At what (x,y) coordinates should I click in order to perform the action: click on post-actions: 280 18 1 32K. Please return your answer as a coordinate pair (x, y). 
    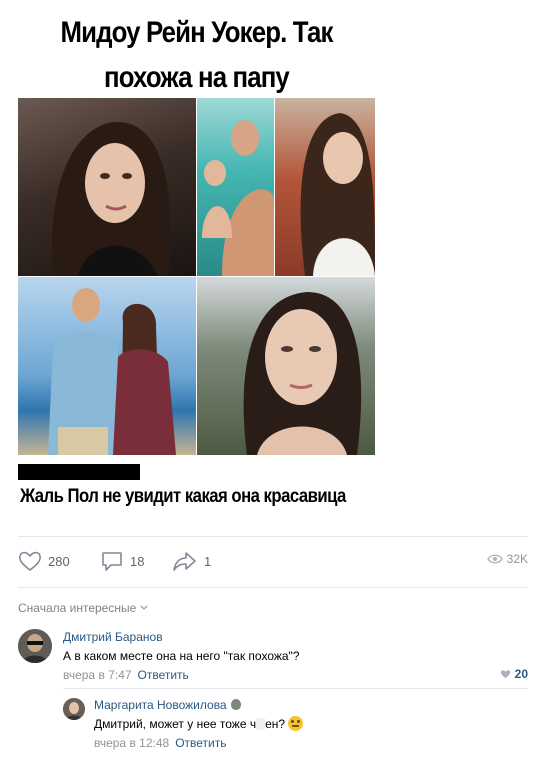
    Looking at the image, I should click on (273, 562).